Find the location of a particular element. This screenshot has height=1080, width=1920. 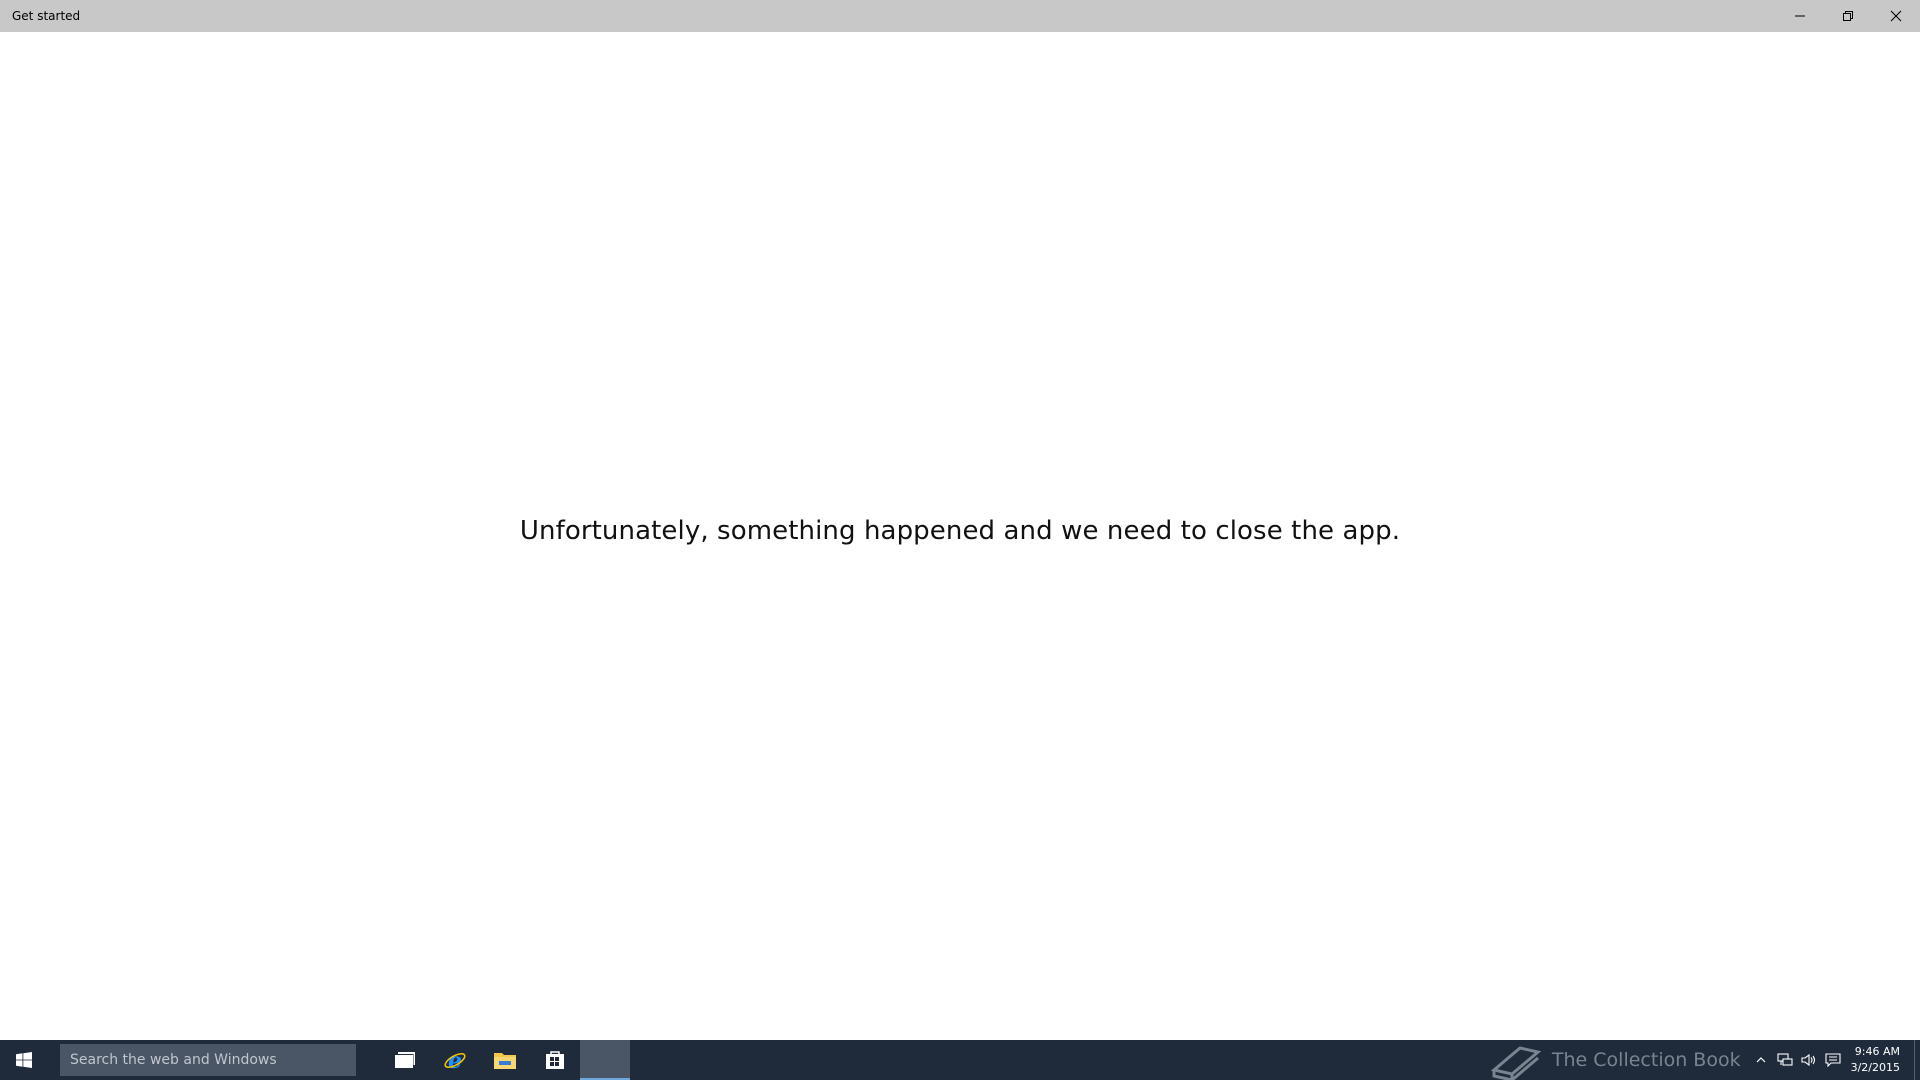

task-view-button is located at coordinates (405, 1060).